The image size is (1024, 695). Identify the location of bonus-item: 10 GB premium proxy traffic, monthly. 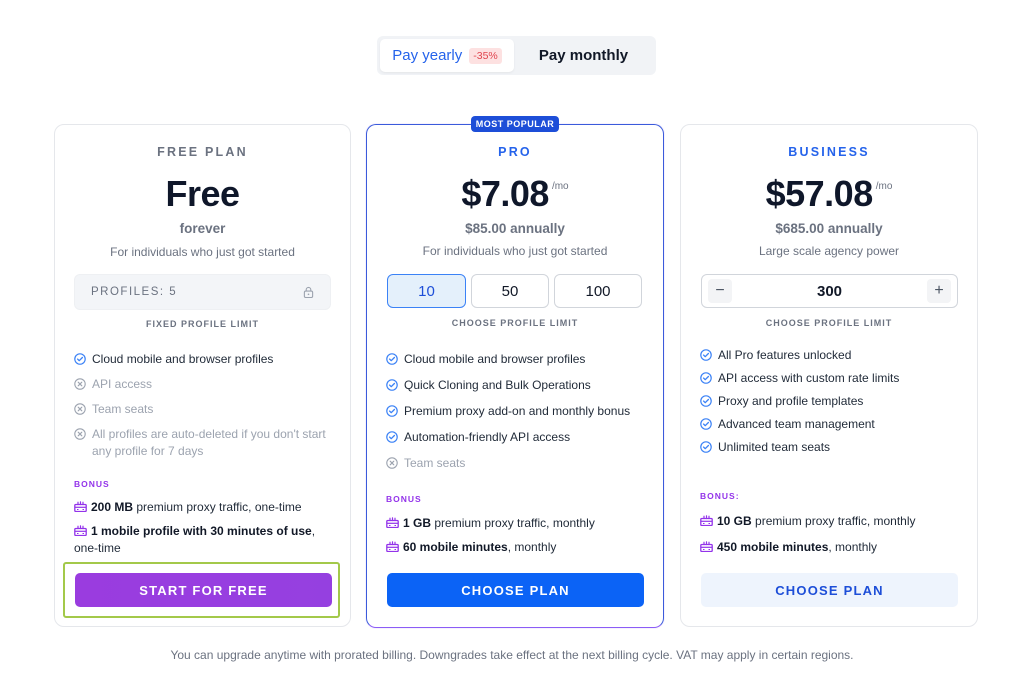
(831, 521).